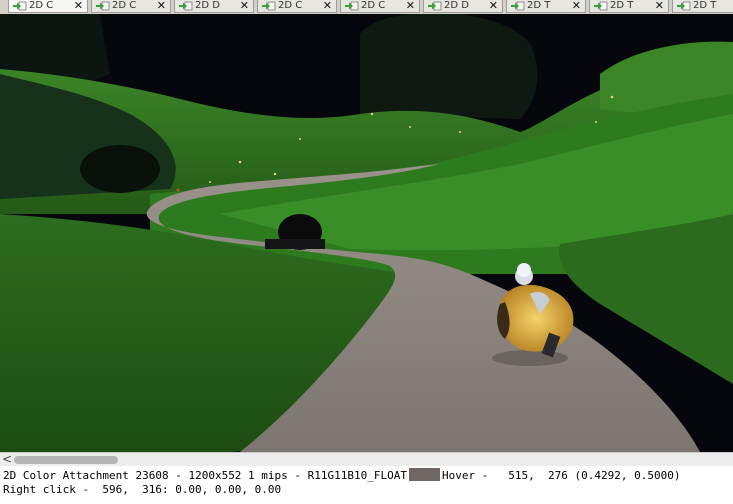 This screenshot has width=733, height=504. I want to click on dark-tree-silhouette, so click(449, 66).